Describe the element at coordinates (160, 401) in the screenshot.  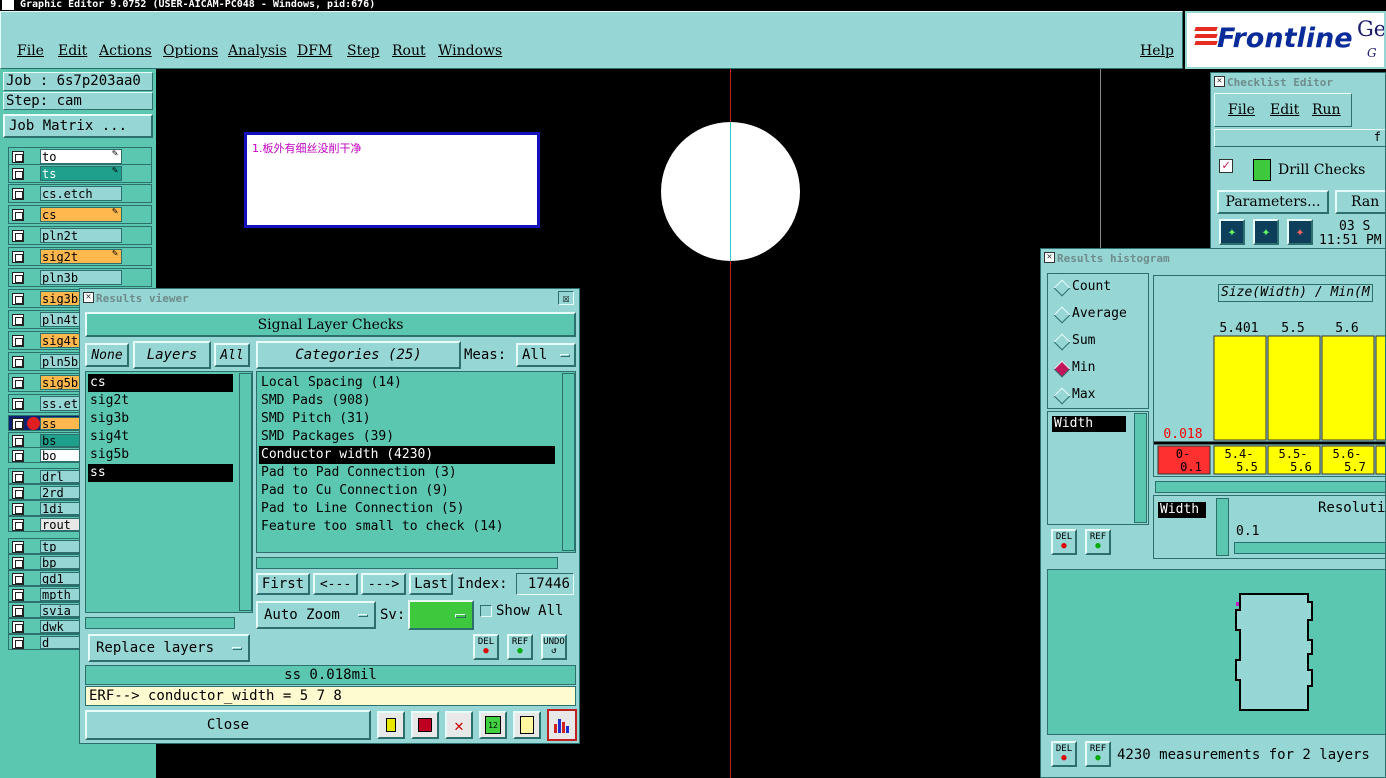
I see `result-layer-item: sig2t` at that location.